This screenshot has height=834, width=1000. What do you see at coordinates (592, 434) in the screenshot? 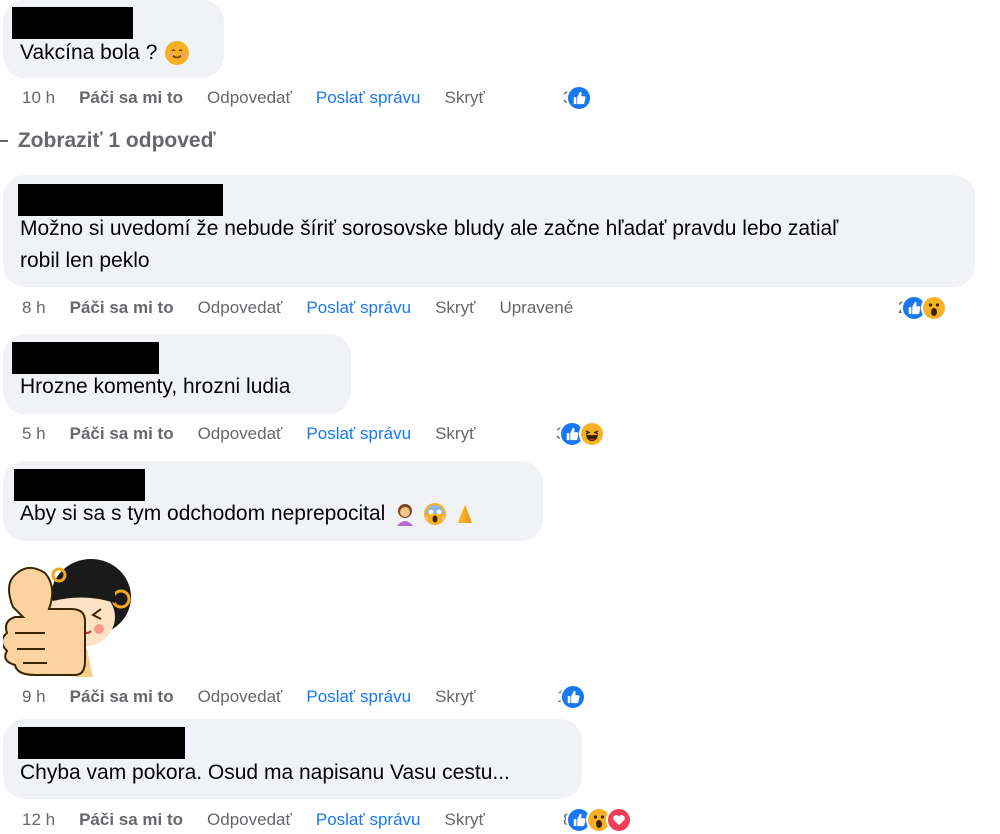
I see `haha-icon` at bounding box center [592, 434].